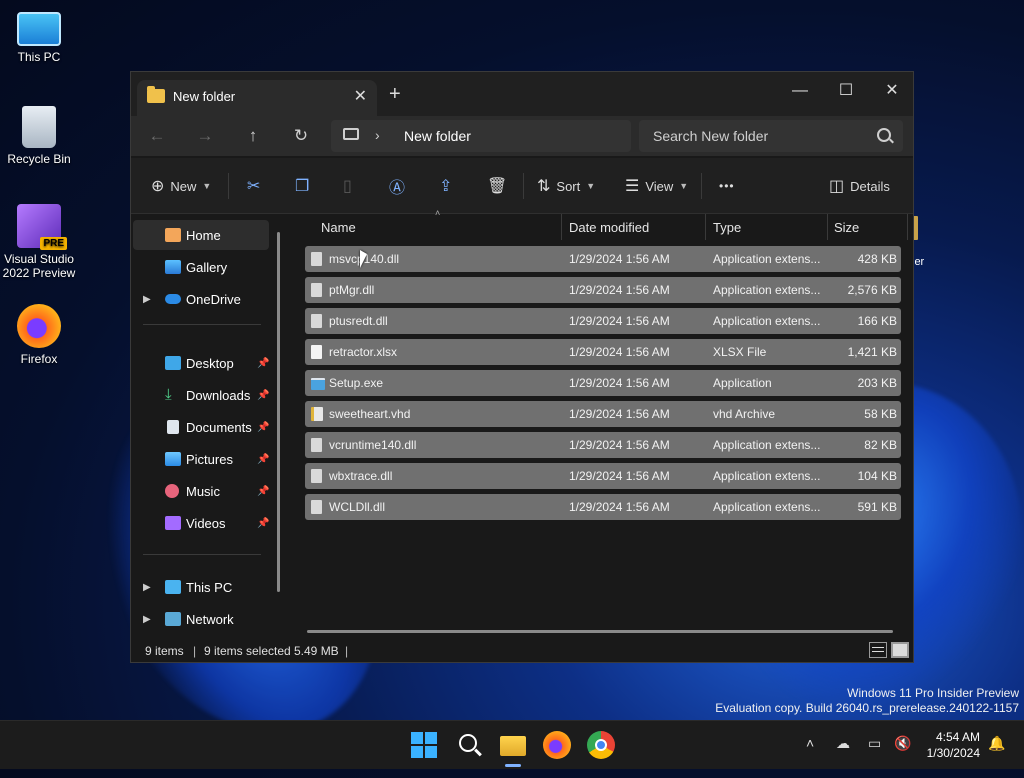 The width and height of the screenshot is (1024, 778). Describe the element at coordinates (201, 587) in the screenshot. I see `sidebar-item-this-pc: ▶ This PC` at that location.